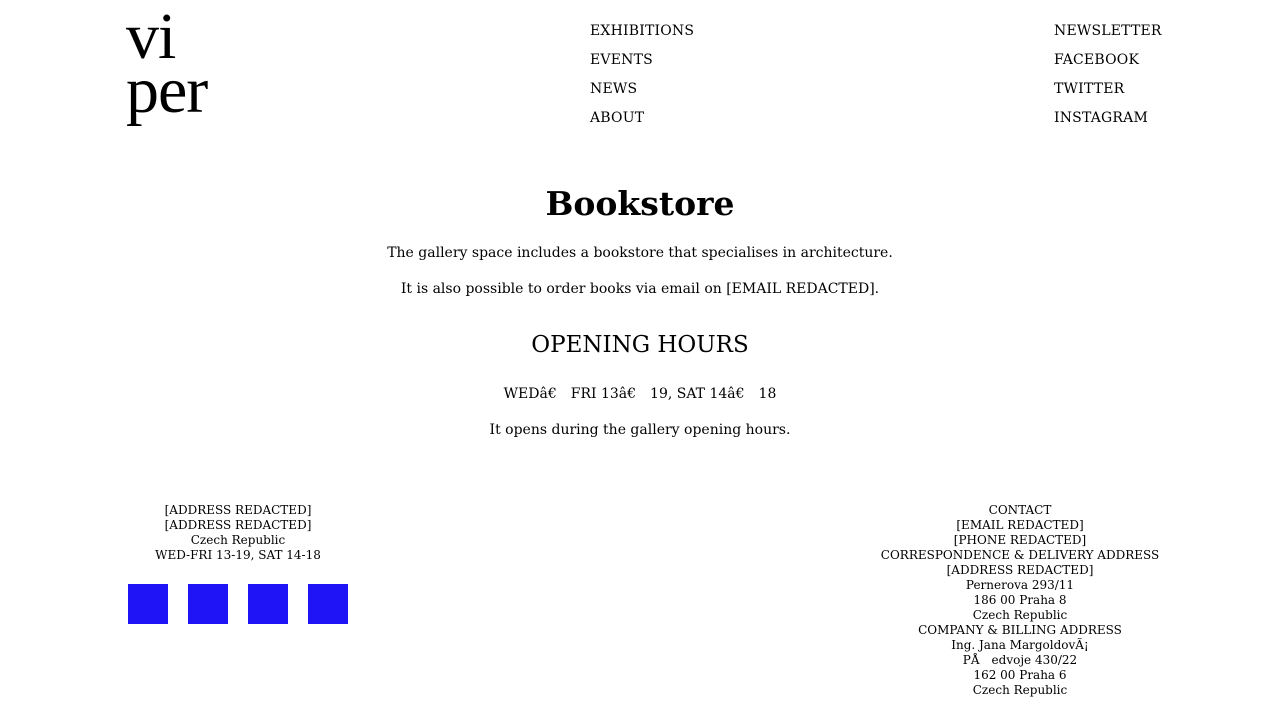 Image resolution: width=1280 pixels, height=720 pixels. Describe the element at coordinates (642, 118) in the screenshot. I see `nav-about-link: ABOUT` at that location.